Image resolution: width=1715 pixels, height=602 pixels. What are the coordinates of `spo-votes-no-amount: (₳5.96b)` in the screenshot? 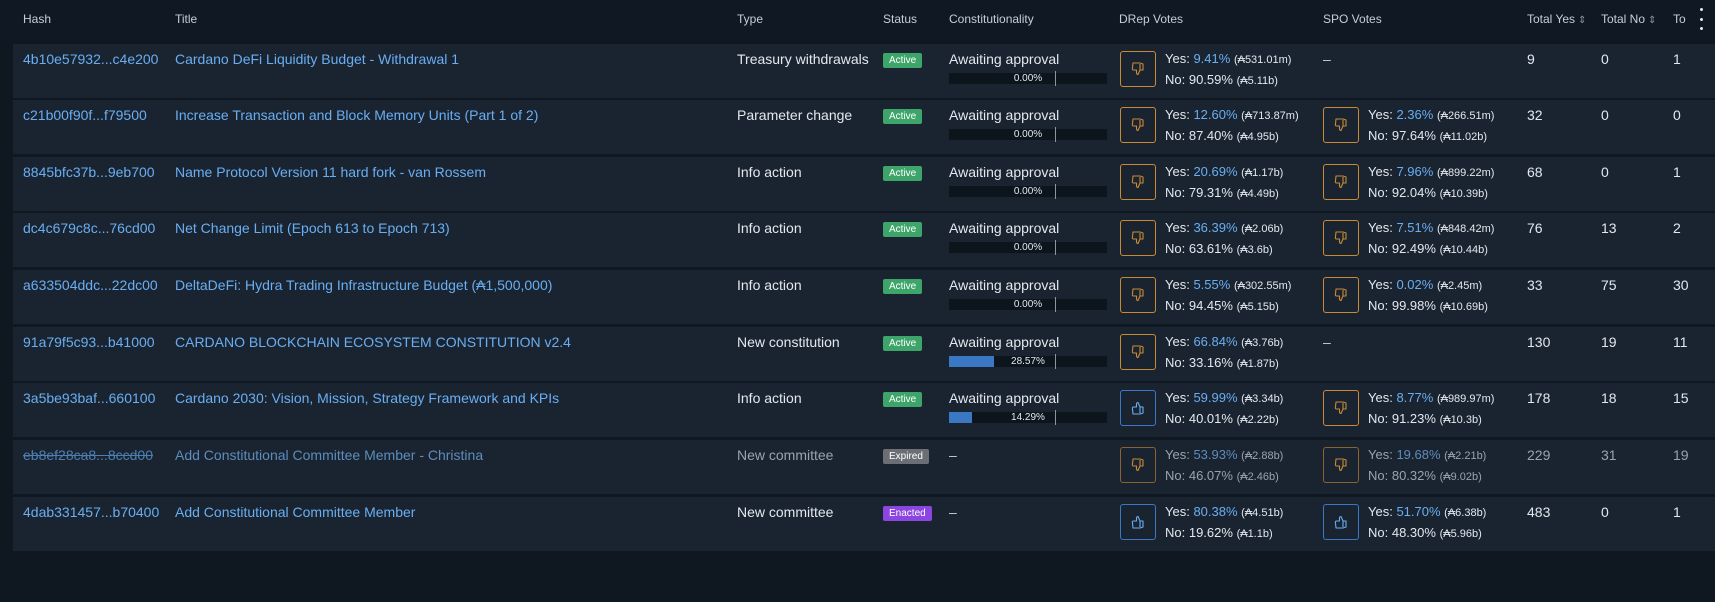 It's located at (1460, 534).